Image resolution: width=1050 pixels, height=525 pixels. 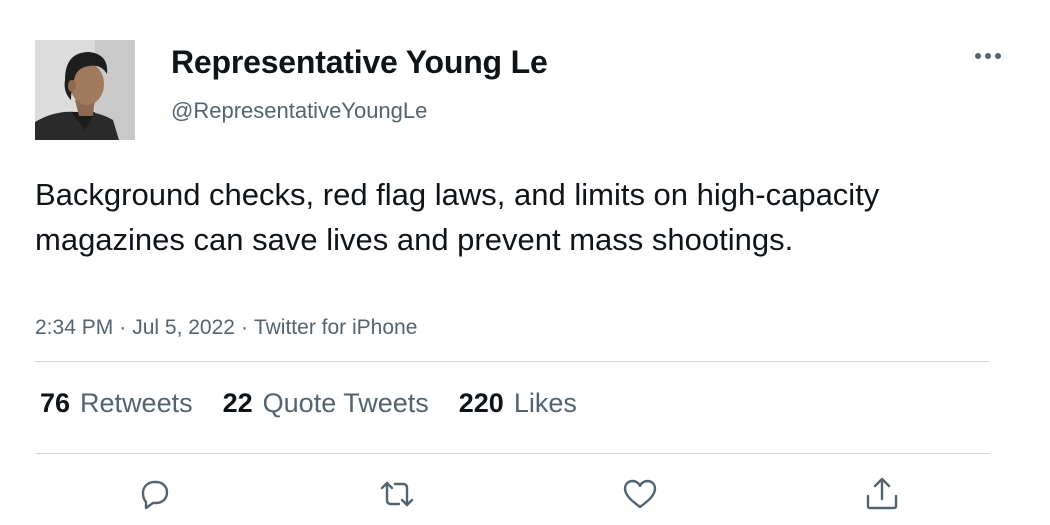 I want to click on tweet-source: Twitter for iPhone, so click(x=335, y=327).